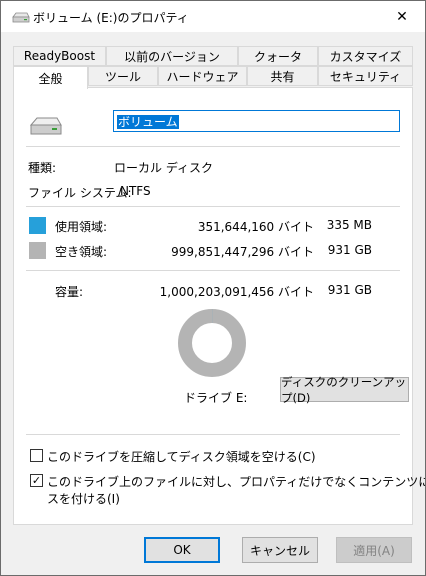 The image size is (426, 576). I want to click on free-space-ring, so click(212, 343).